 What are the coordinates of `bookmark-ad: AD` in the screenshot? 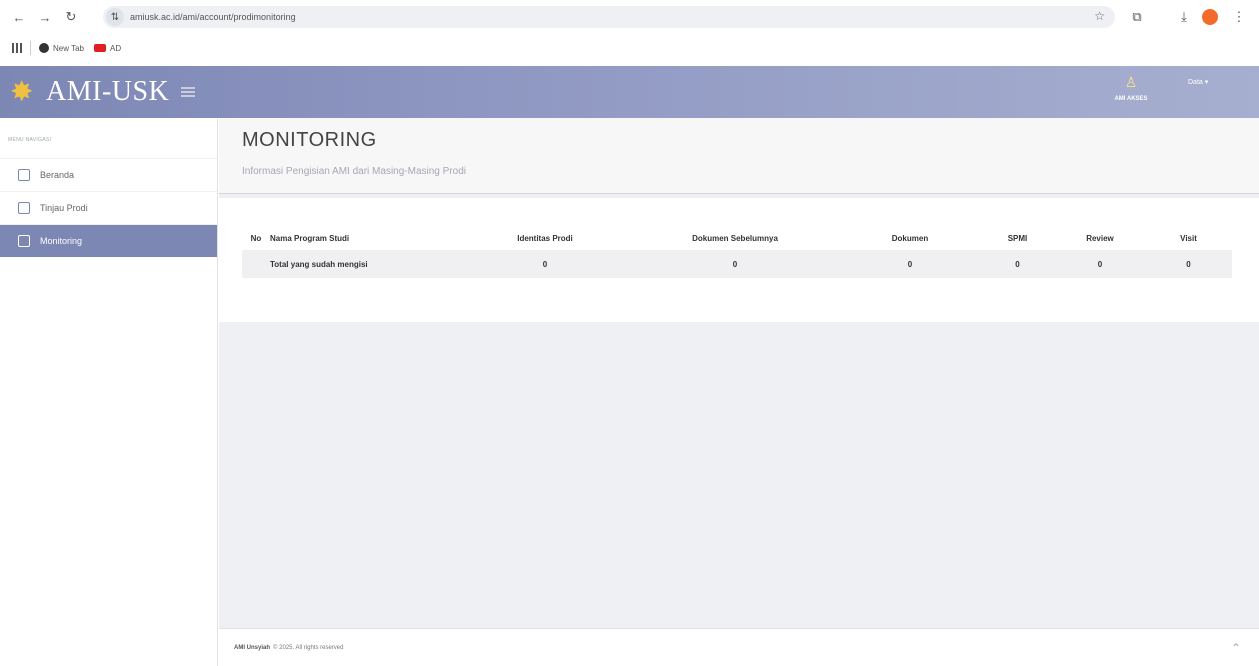 It's located at (107, 48).